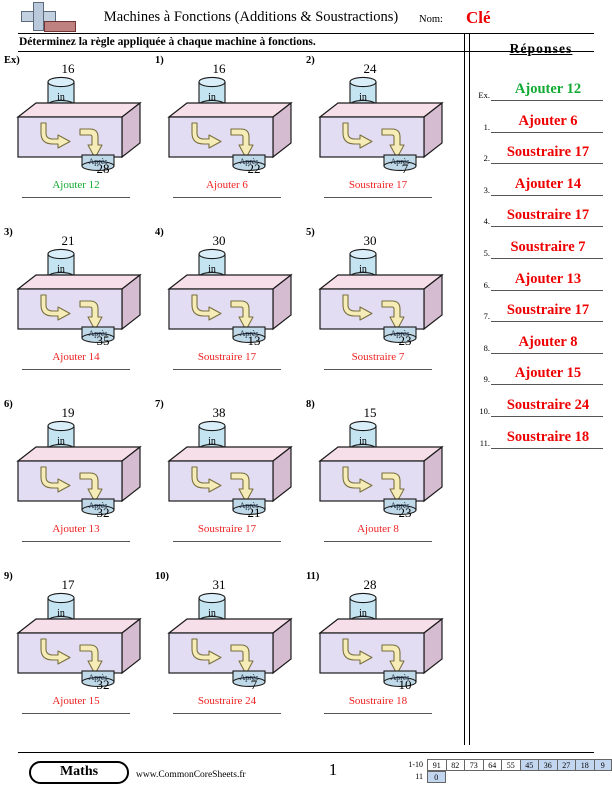 This screenshot has width=612, height=792. Describe the element at coordinates (310, 232) in the screenshot. I see `problem-number: 5)` at that location.